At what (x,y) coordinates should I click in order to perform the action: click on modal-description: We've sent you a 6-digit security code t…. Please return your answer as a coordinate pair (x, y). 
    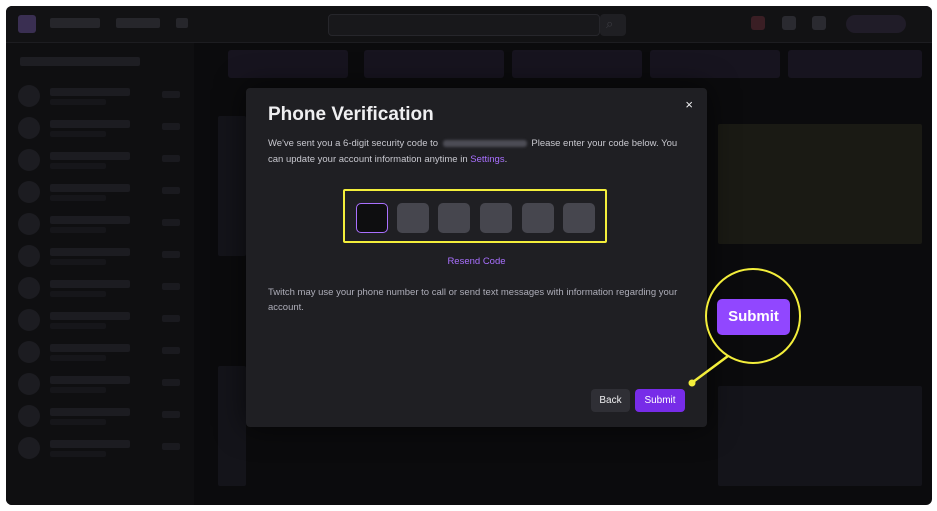
    Looking at the image, I should click on (475, 152).